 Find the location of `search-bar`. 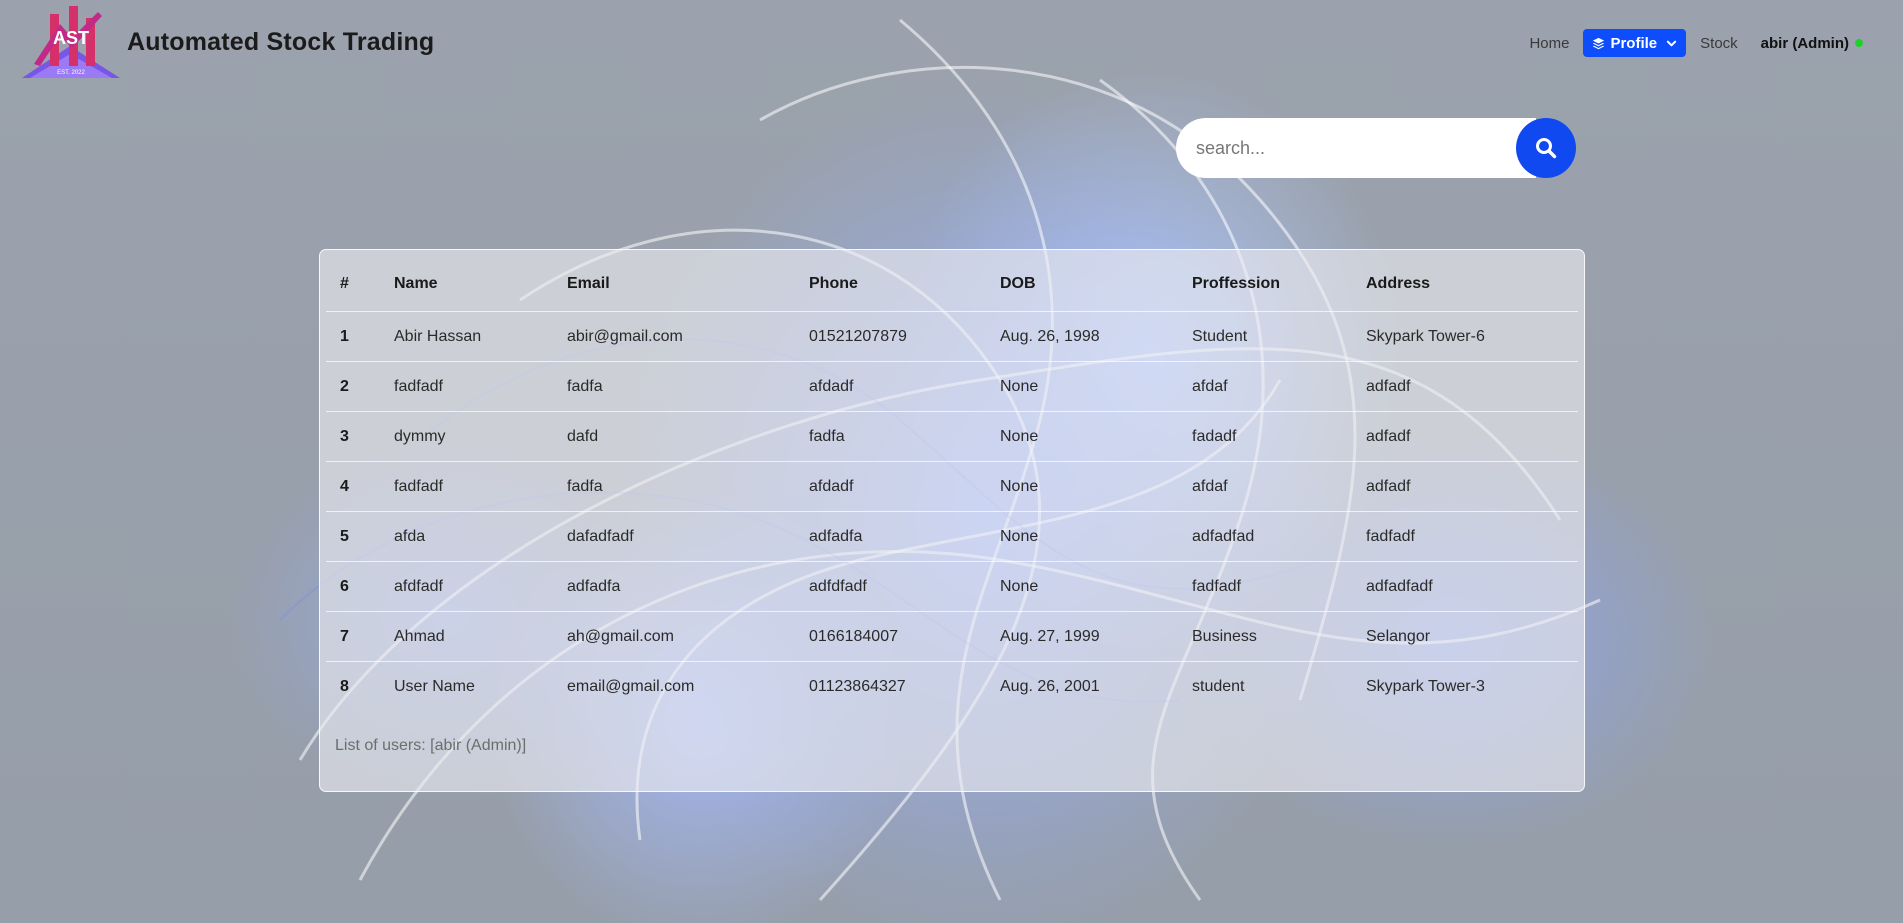

search-bar is located at coordinates (1376, 148).